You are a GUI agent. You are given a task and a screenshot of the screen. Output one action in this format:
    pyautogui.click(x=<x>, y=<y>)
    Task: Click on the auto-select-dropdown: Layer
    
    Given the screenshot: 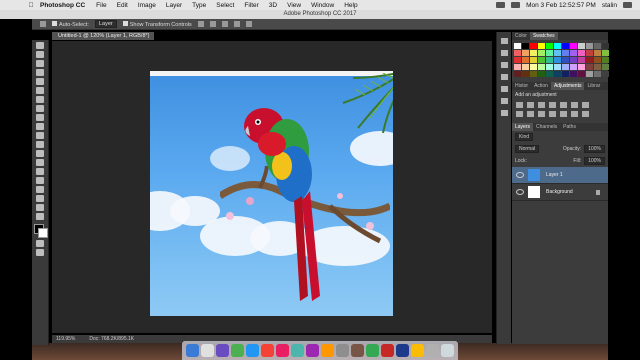 What is the action you would take?
    pyautogui.click(x=105, y=24)
    